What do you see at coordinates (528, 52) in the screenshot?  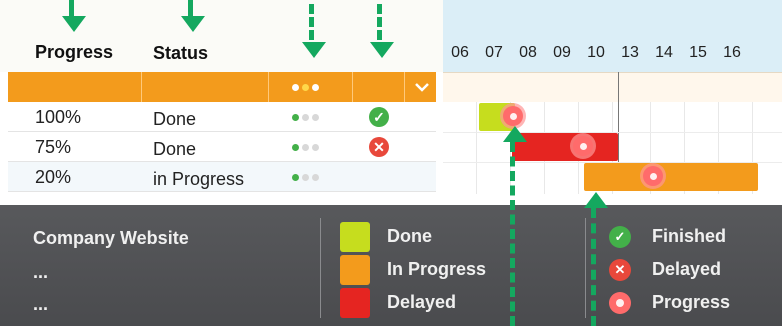 I see `day-label: 08` at bounding box center [528, 52].